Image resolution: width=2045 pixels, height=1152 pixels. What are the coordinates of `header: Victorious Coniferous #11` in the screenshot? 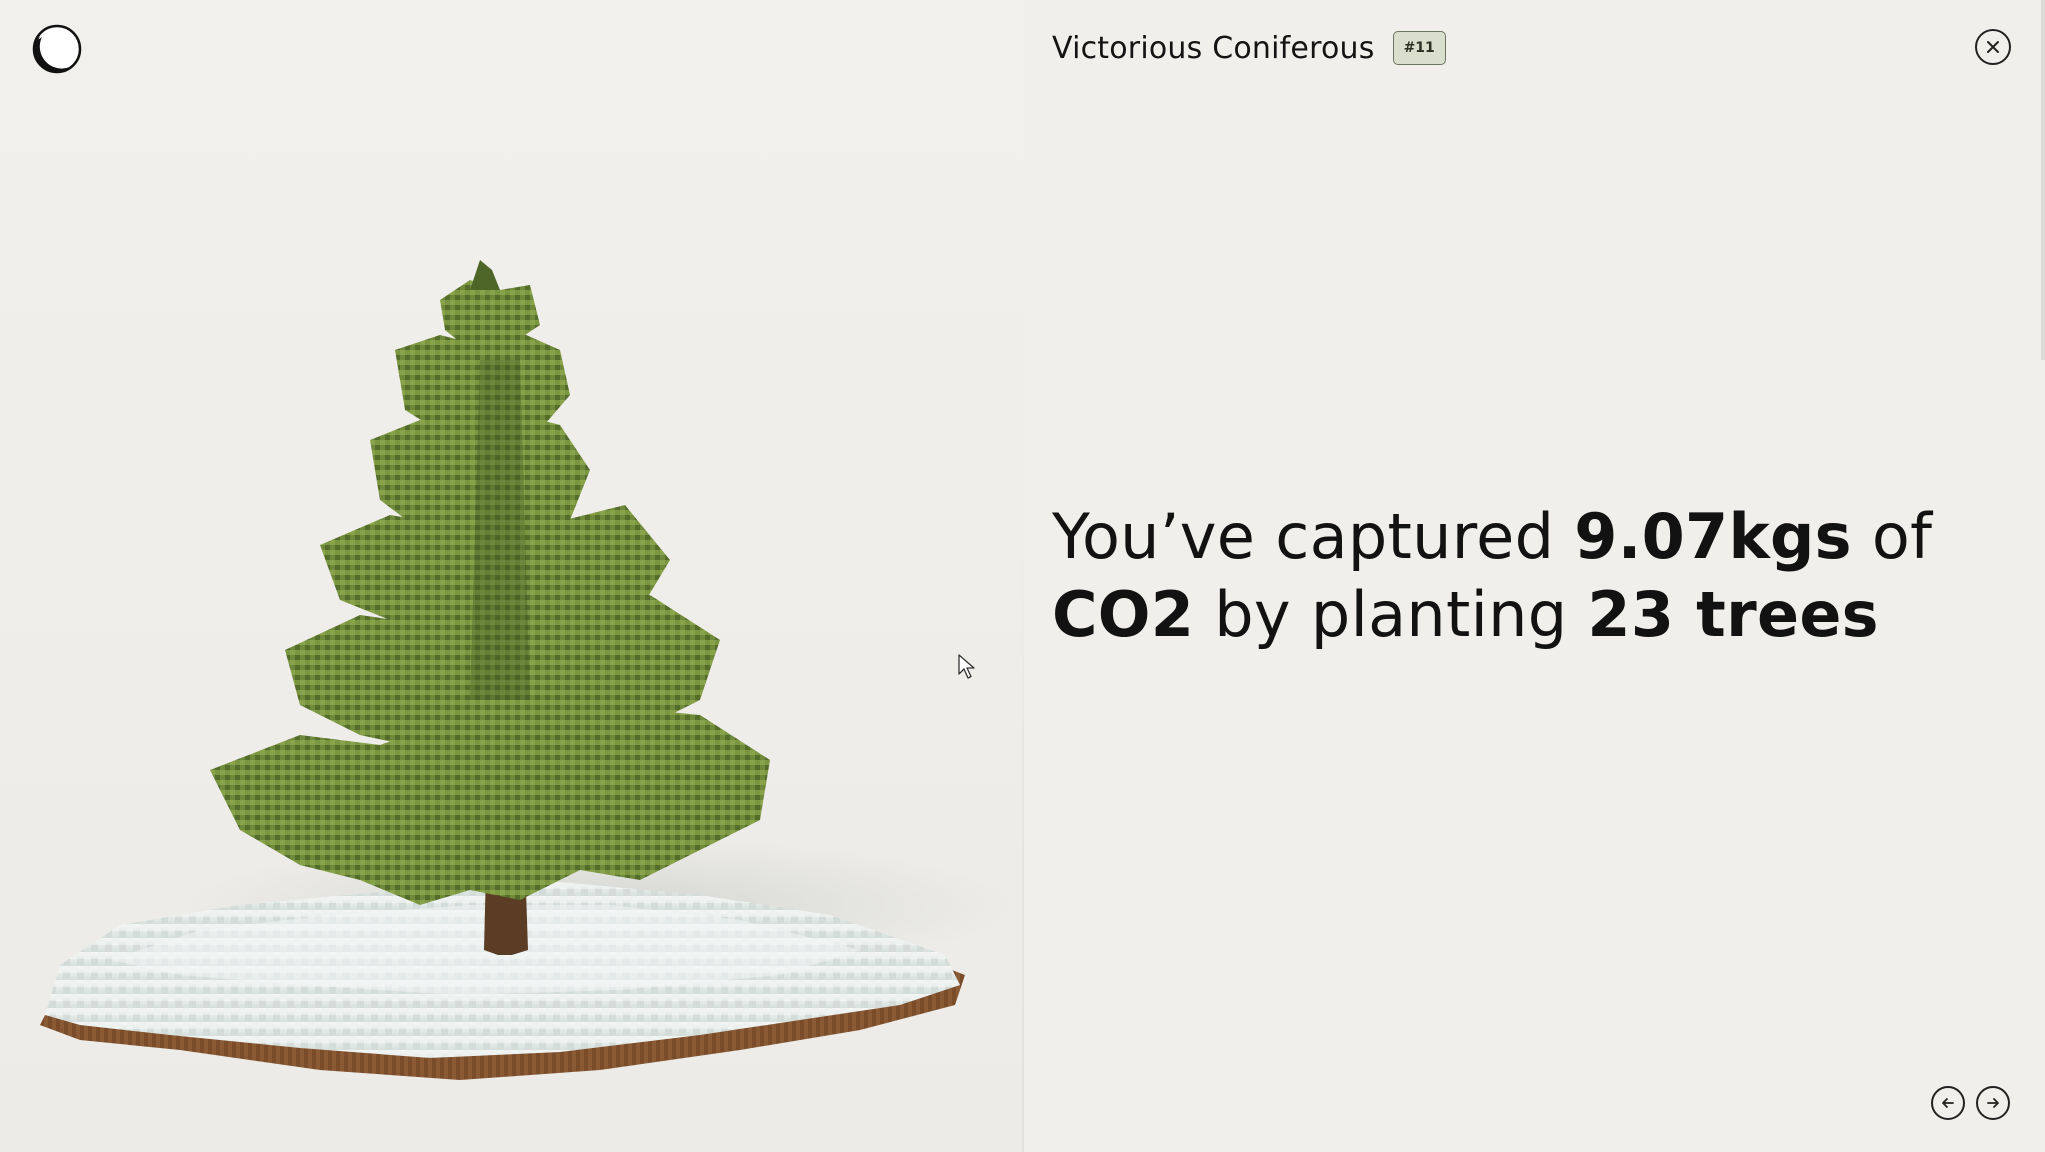 It's located at (1249, 48).